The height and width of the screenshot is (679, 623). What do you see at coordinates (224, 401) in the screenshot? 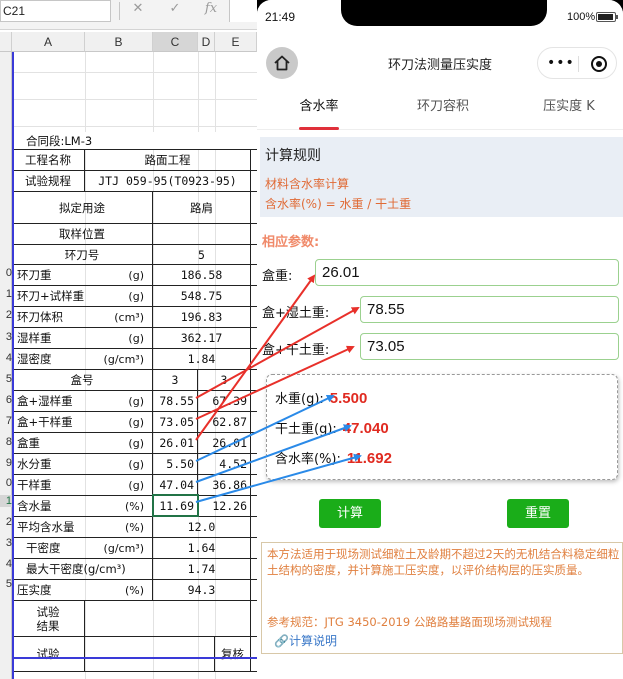
I see `cell-box-wet-e: 67.39` at bounding box center [224, 401].